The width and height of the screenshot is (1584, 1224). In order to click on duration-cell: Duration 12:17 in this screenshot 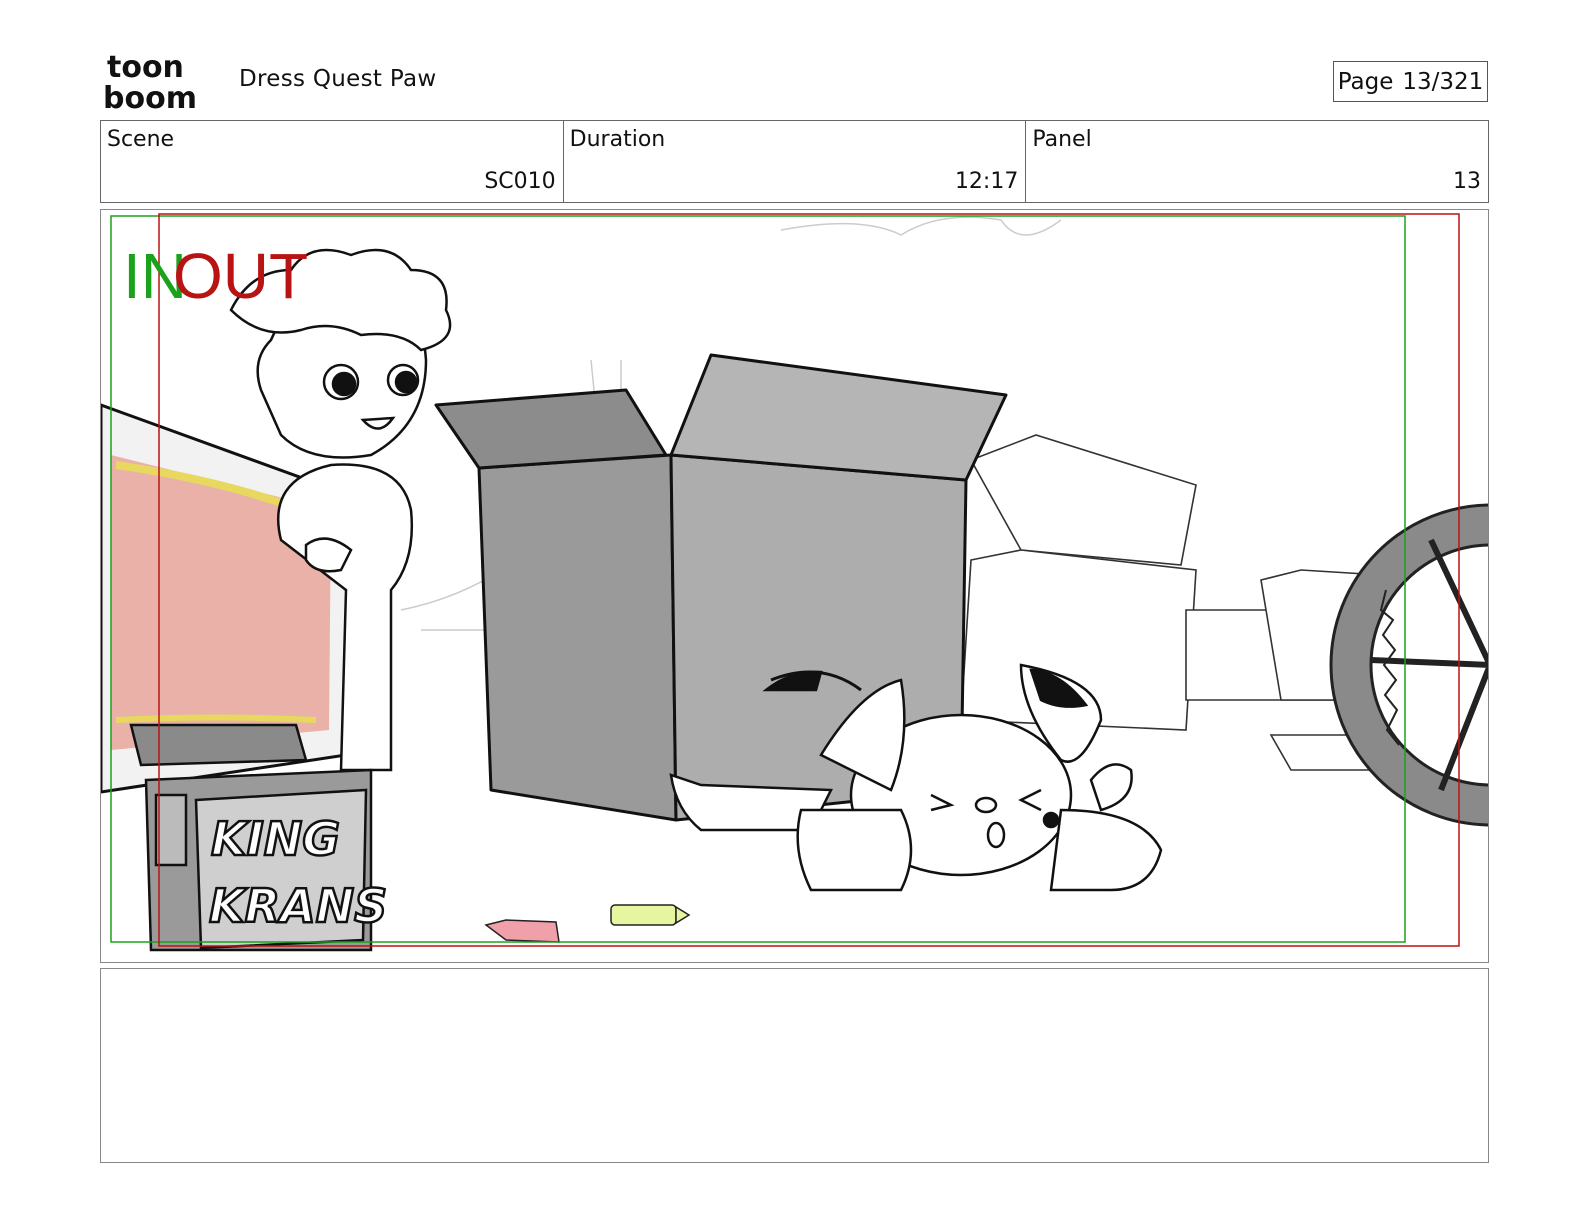, I will do `click(795, 161)`.